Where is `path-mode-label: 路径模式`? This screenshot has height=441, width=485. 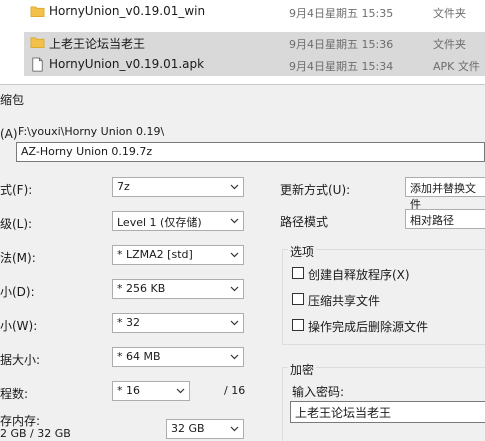 path-mode-label: 路径模式 is located at coordinates (304, 222).